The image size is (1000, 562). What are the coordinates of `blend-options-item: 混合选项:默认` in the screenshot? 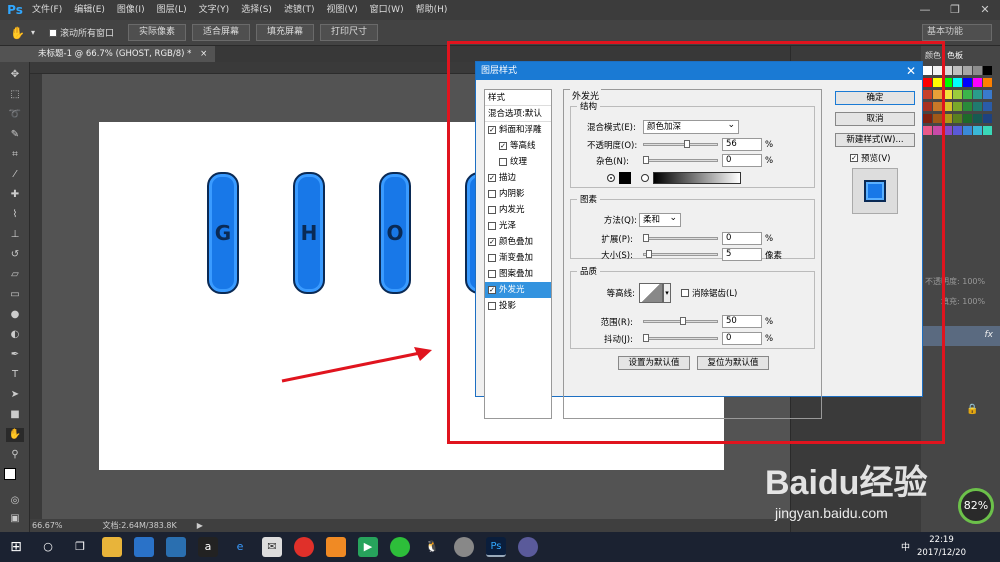 It's located at (518, 114).